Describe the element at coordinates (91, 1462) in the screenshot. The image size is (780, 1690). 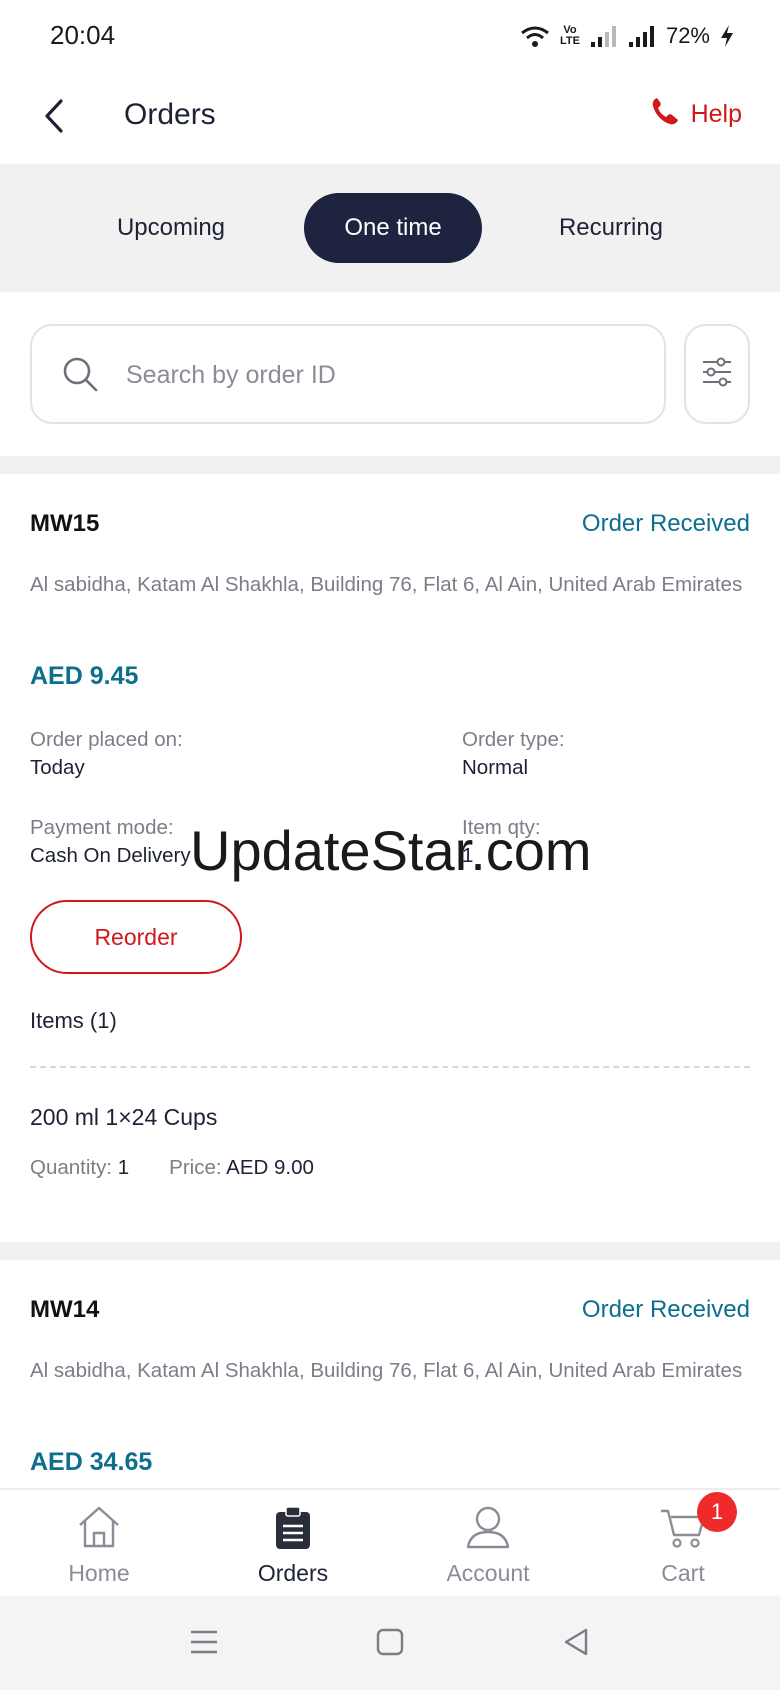
I see `order-total: AED 34.65` at that location.